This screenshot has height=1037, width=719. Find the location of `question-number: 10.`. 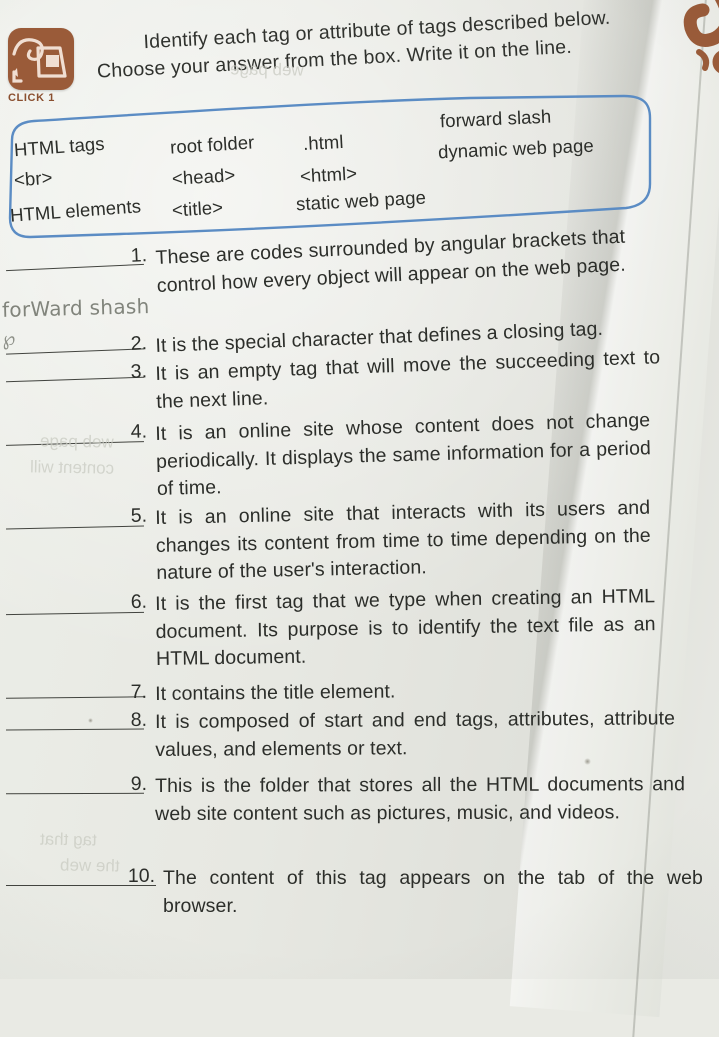

question-number: 10. is located at coordinates (141, 876).